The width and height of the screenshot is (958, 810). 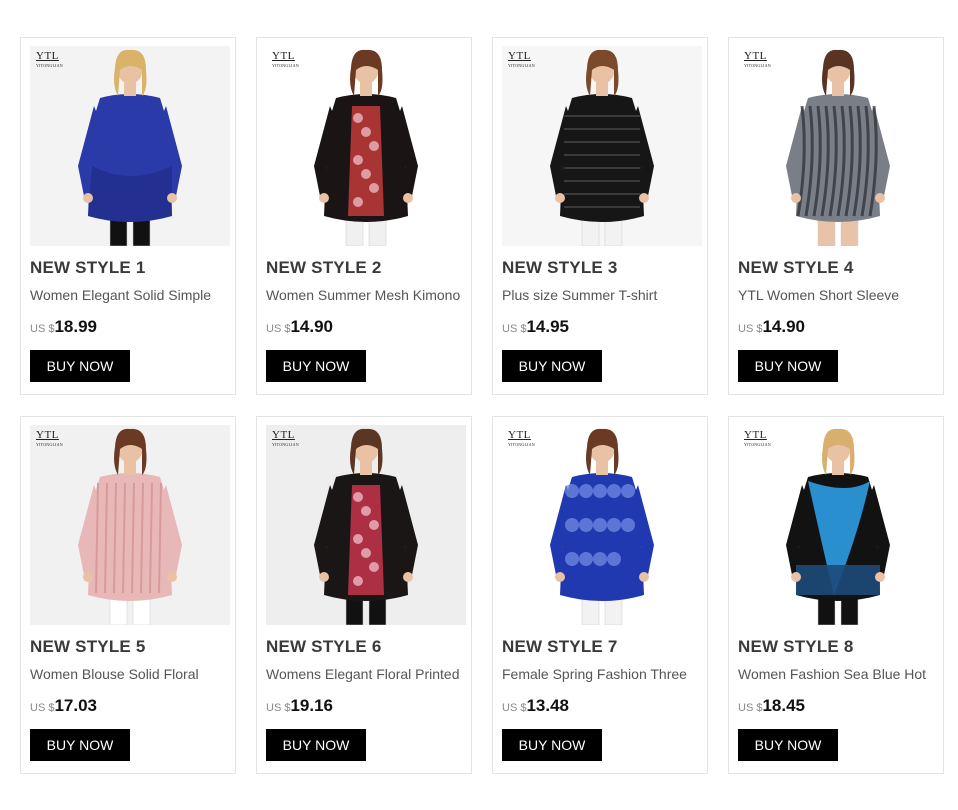 What do you see at coordinates (796, 647) in the screenshot?
I see `product-title: NEW STYLE 8` at bounding box center [796, 647].